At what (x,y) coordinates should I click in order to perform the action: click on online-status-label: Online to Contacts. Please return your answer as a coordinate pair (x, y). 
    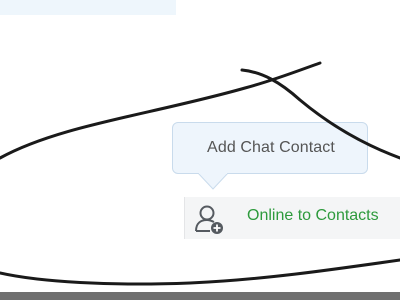
    Looking at the image, I should click on (313, 215).